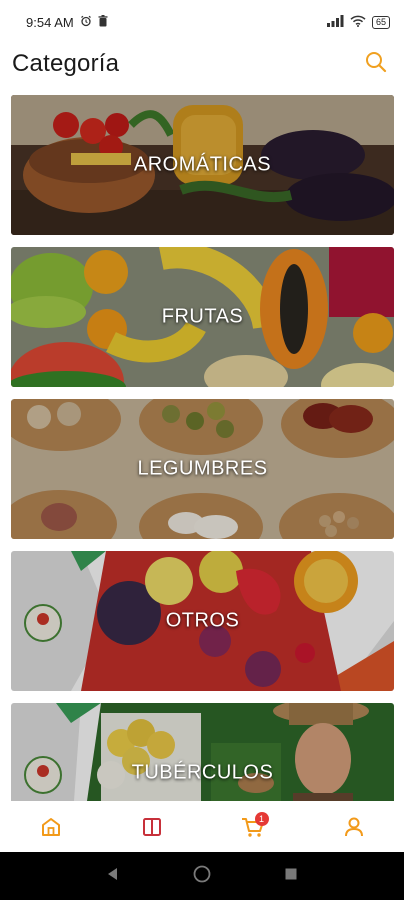 This screenshot has width=404, height=900. I want to click on status-left: 9:54 AM, so click(67, 22).